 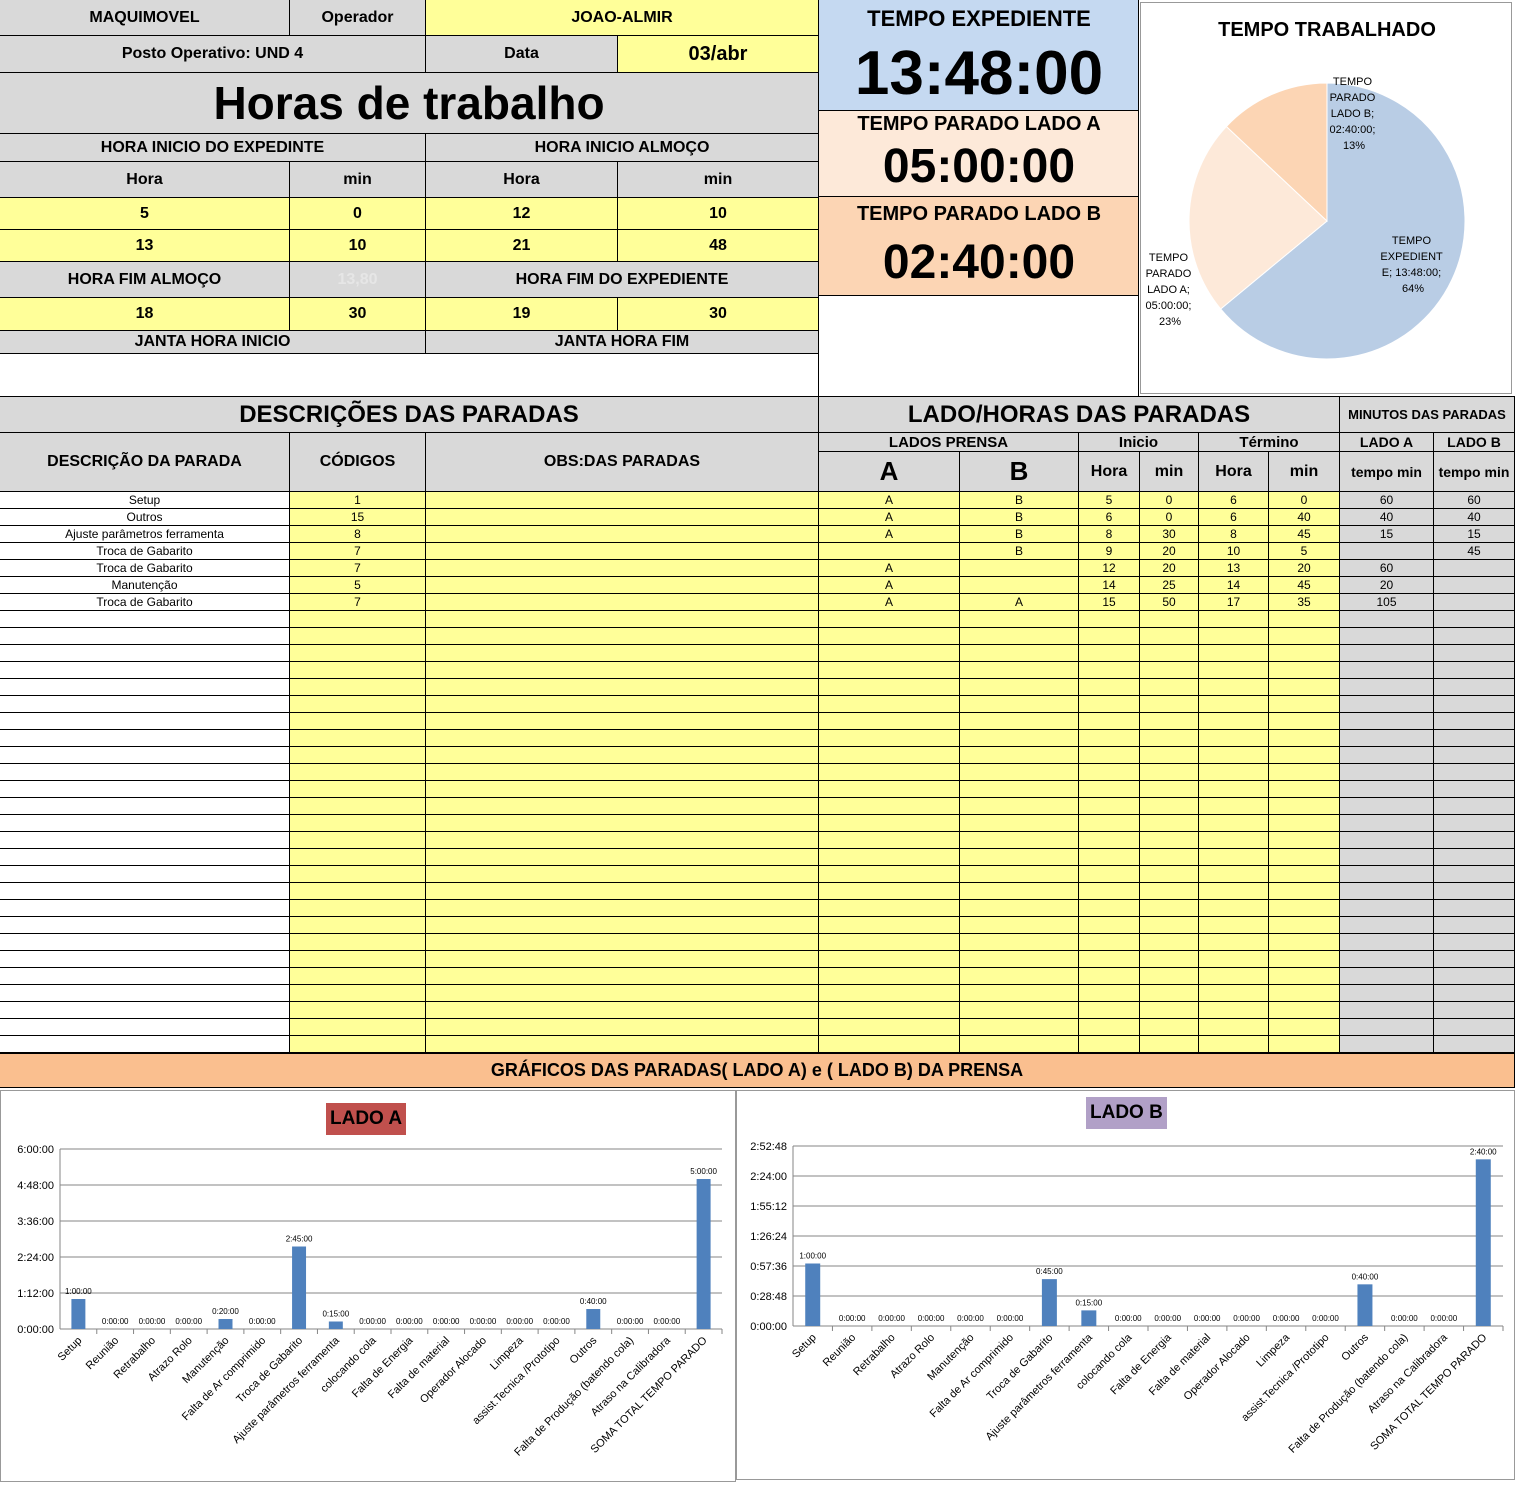 I want to click on hours-input: 12, so click(x=522, y=214).